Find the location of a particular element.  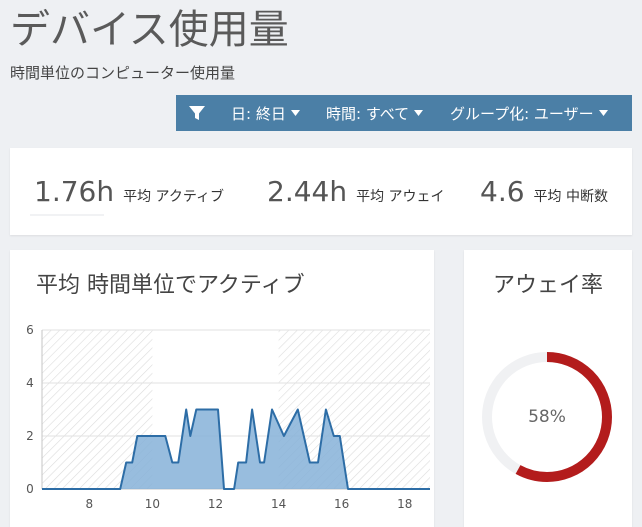

stat-active: 1.76h 平均 アクティブ is located at coordinates (129, 192).